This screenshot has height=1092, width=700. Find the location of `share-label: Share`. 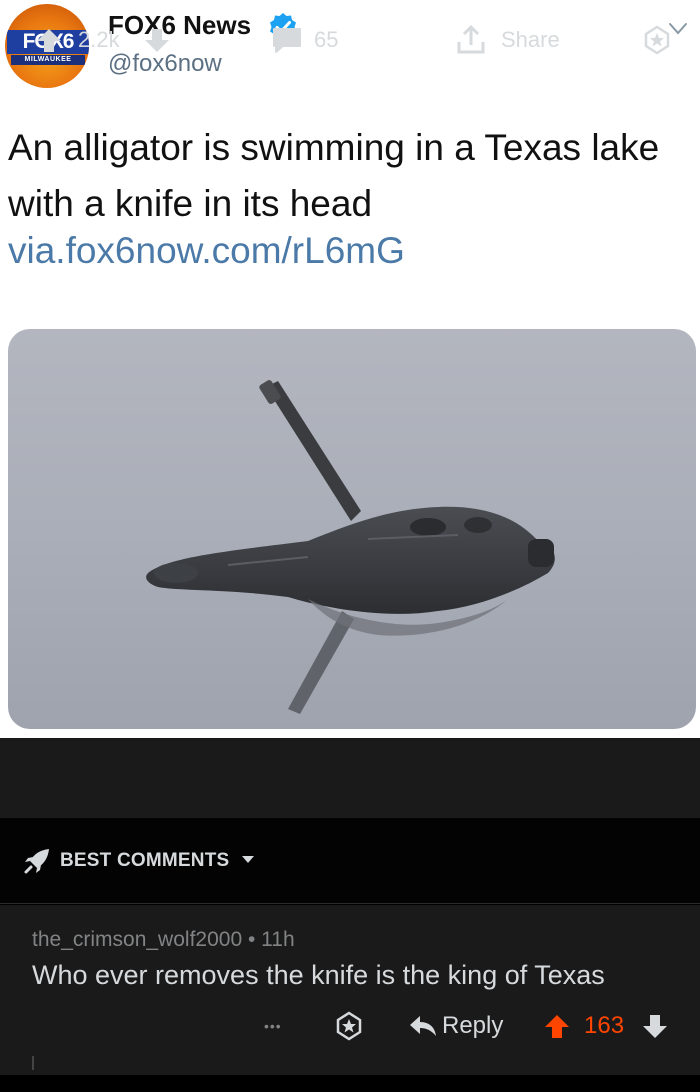

share-label: Share is located at coordinates (530, 40).